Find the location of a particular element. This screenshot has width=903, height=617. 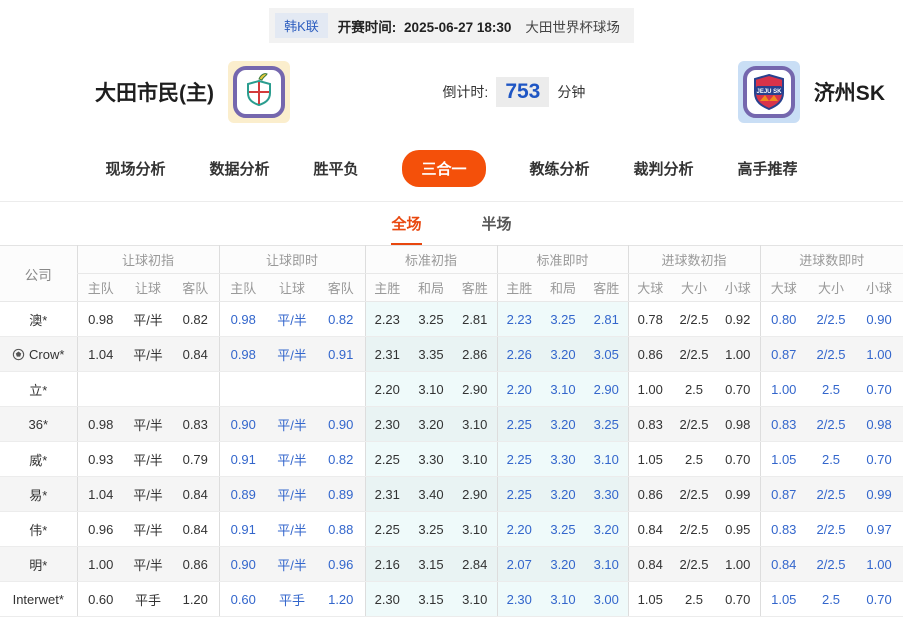

nav-tabs: 现场分析 数据分析 胜平负 三合一 教练分析 裁判分析 高手推荐 is located at coordinates (451, 170).